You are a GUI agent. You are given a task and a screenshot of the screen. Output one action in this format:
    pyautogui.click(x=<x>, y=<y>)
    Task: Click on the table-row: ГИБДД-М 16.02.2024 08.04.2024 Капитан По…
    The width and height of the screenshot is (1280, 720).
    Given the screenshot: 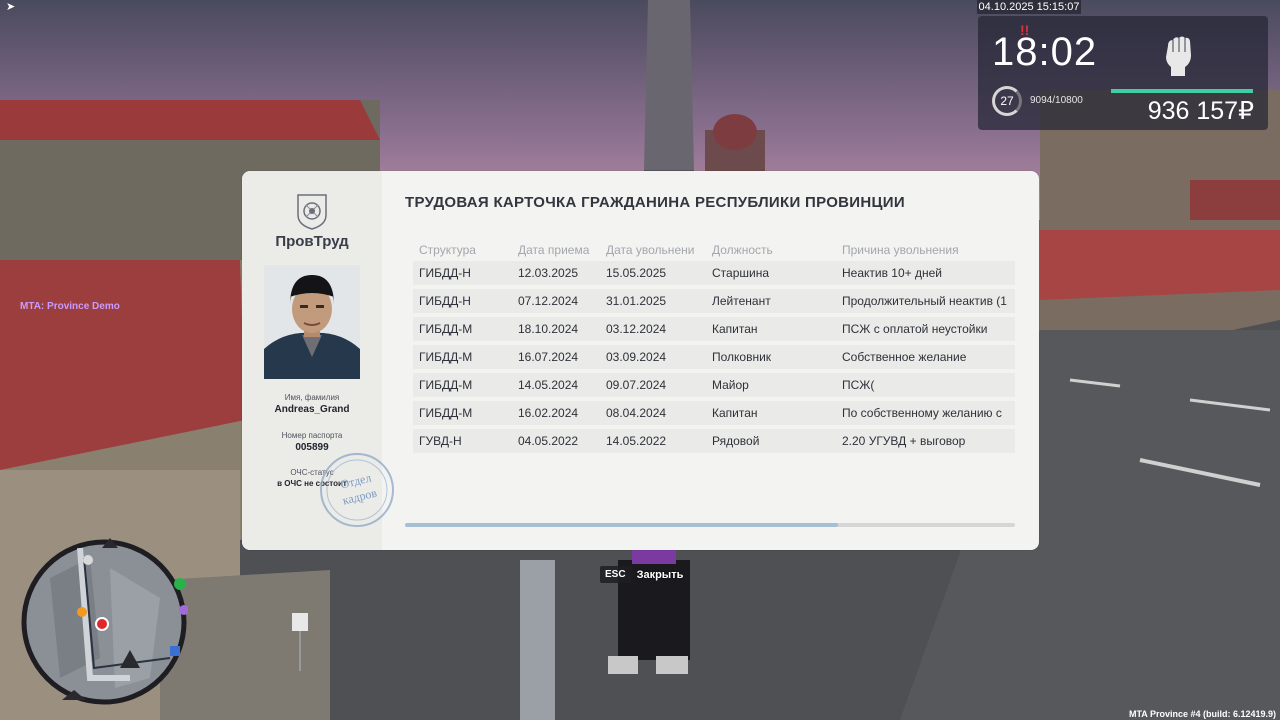 What is the action you would take?
    pyautogui.click(x=714, y=413)
    